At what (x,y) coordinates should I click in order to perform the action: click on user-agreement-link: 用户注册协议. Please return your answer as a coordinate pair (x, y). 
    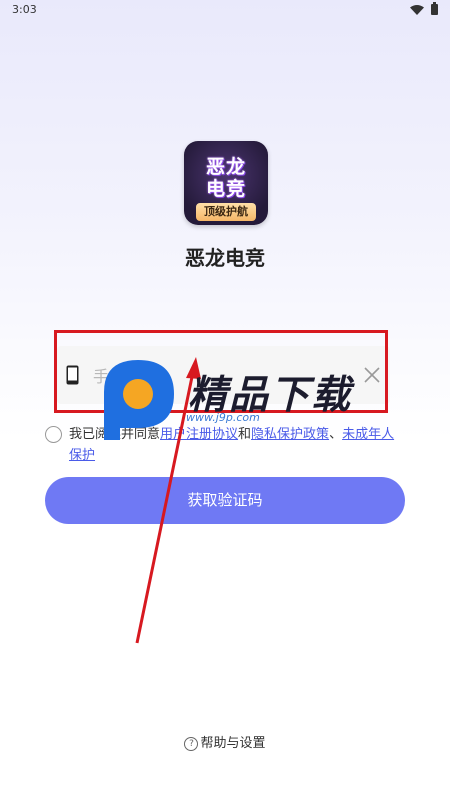
    Looking at the image, I should click on (199, 434).